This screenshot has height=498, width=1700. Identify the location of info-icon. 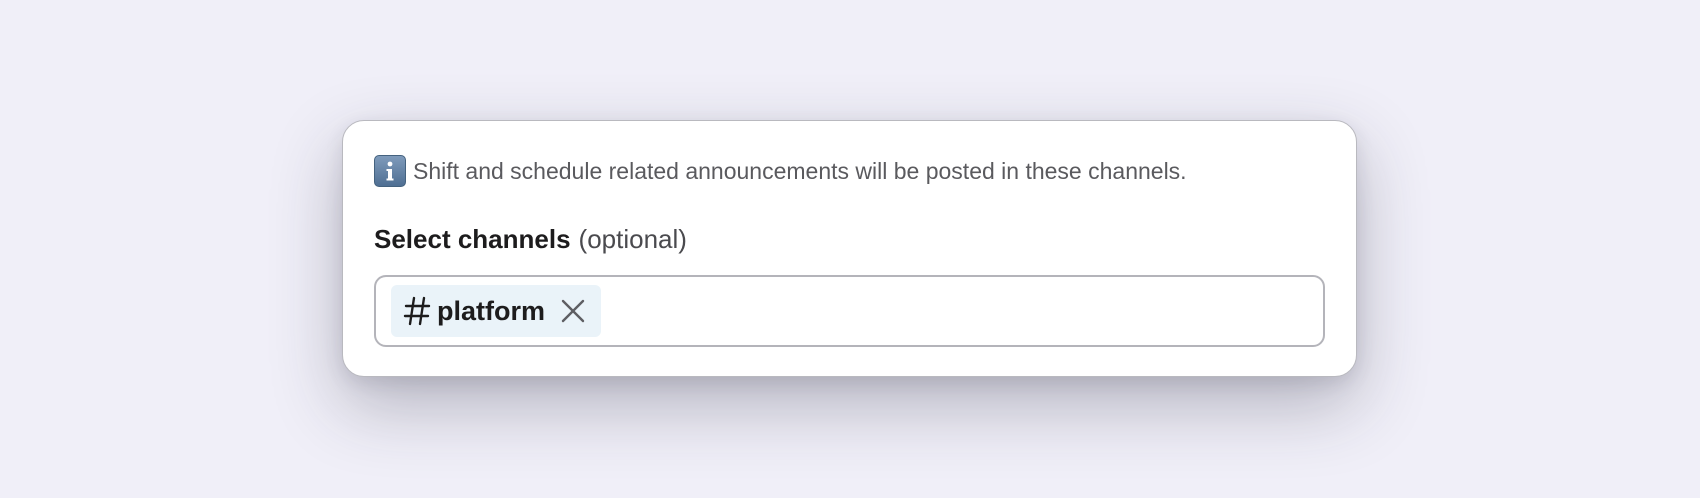
(390, 171).